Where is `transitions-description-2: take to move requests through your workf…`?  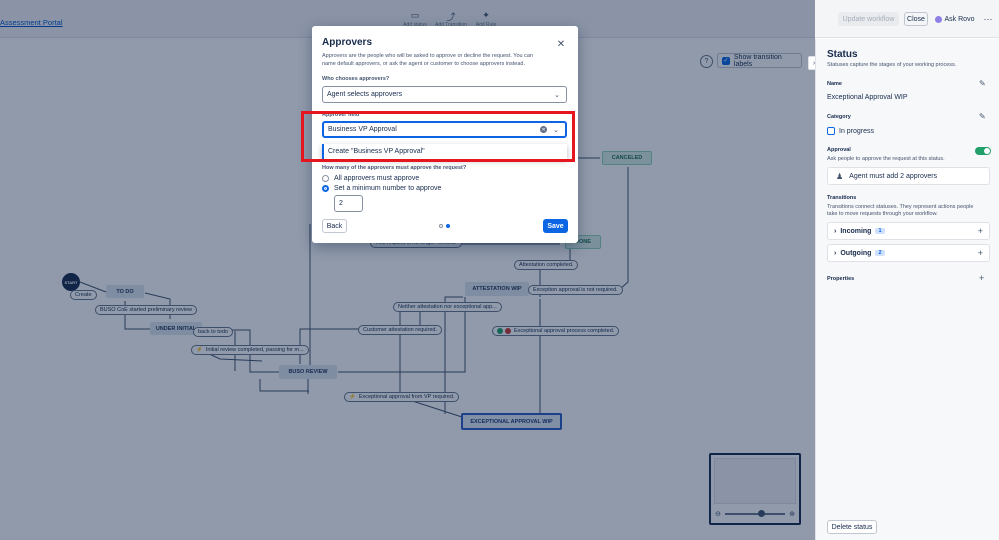
transitions-description-2: take to move requests through your workf… is located at coordinates (882, 214).